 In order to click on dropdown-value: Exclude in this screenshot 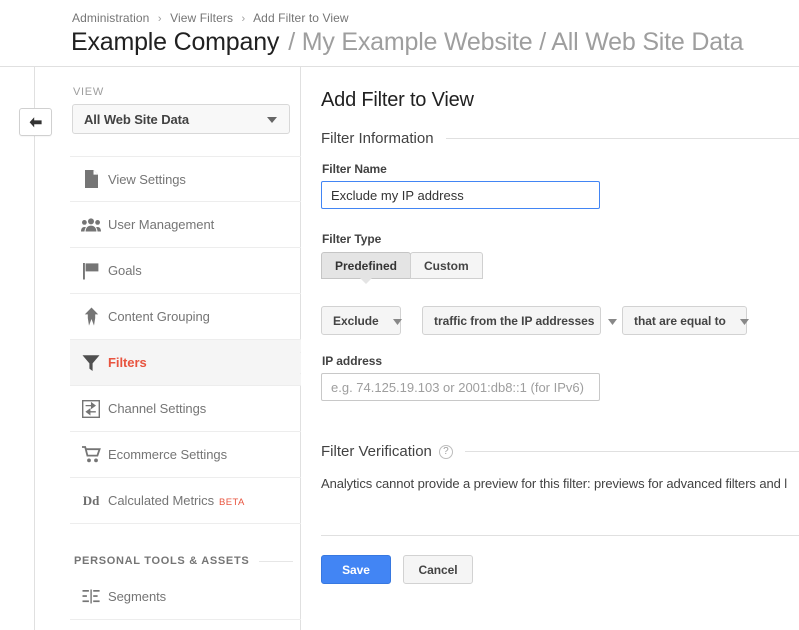, I will do `click(356, 320)`.